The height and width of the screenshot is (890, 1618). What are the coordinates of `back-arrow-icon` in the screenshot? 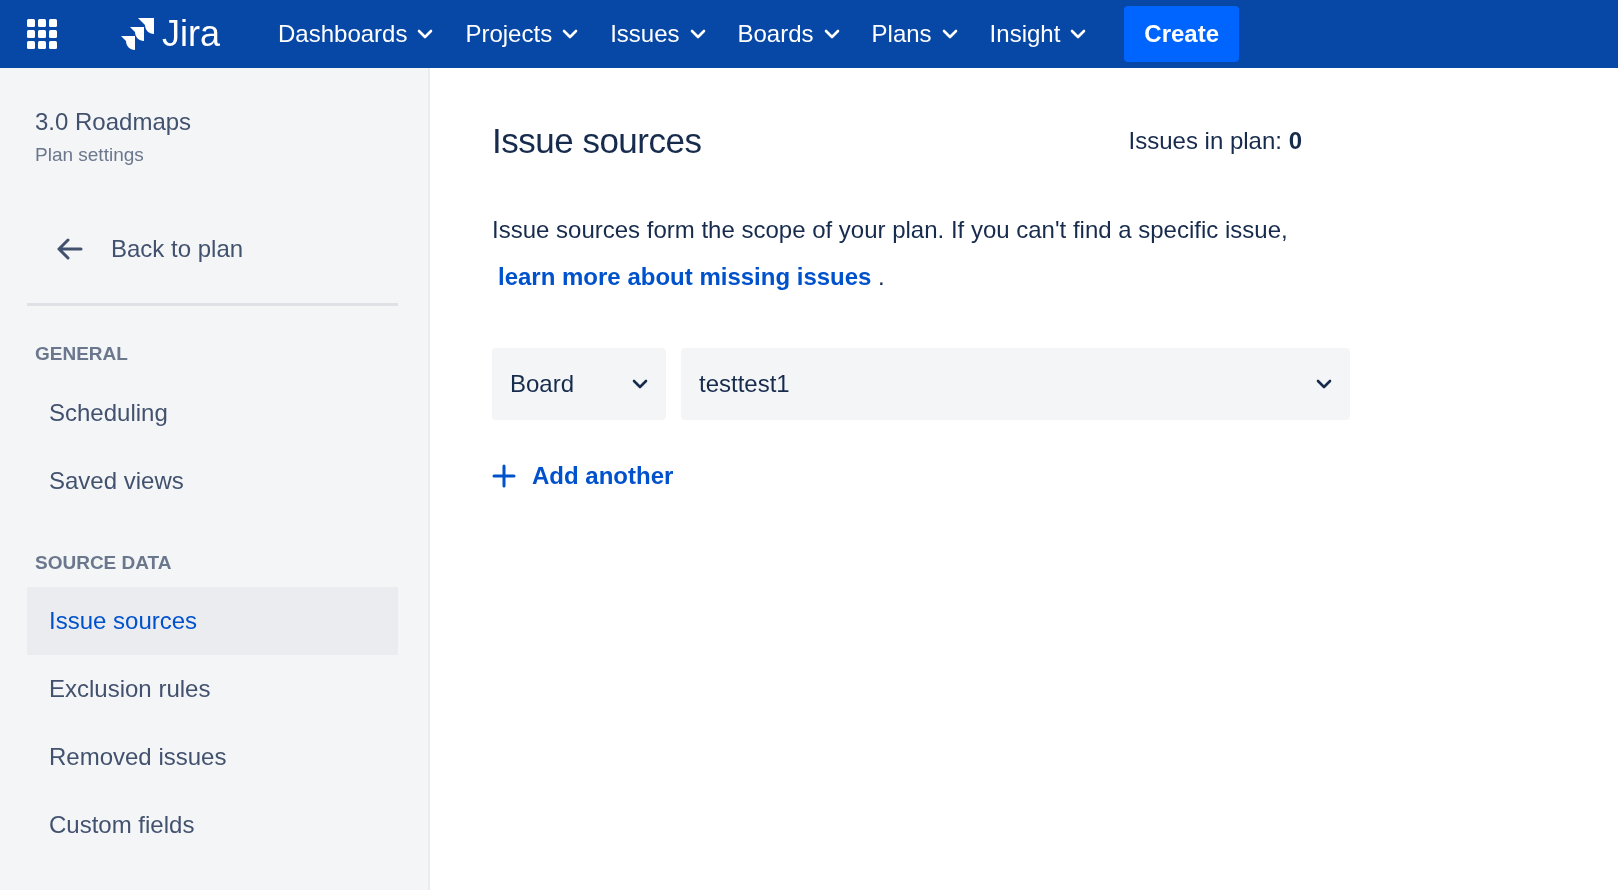 It's located at (69, 249).